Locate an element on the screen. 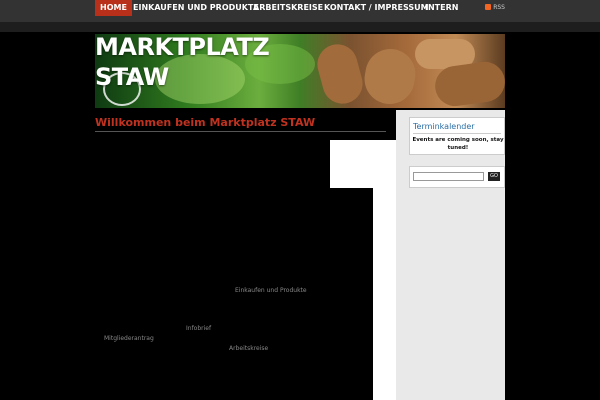  site-title-line1: MARKTPLATZ is located at coordinates (182, 47).